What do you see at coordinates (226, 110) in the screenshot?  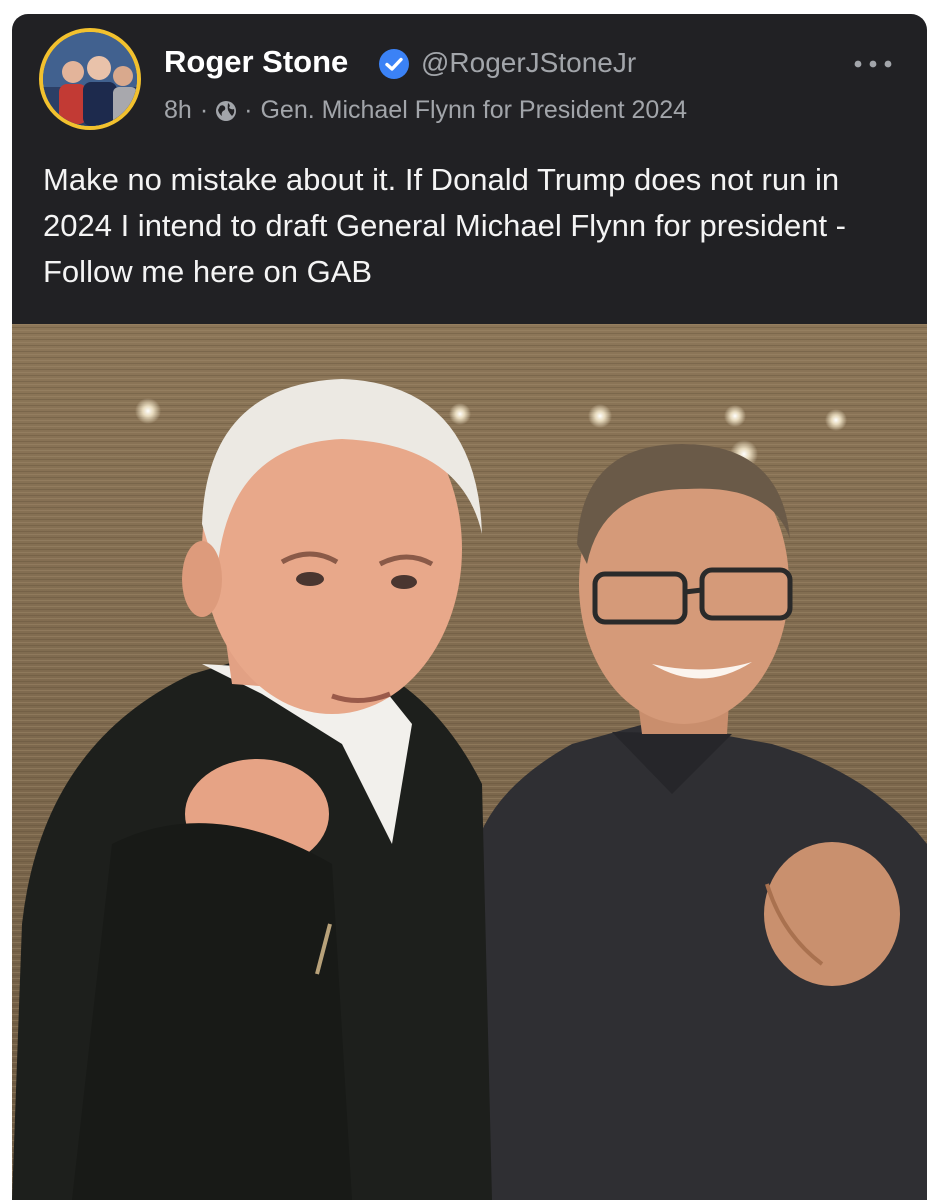 I see `globe-icon` at bounding box center [226, 110].